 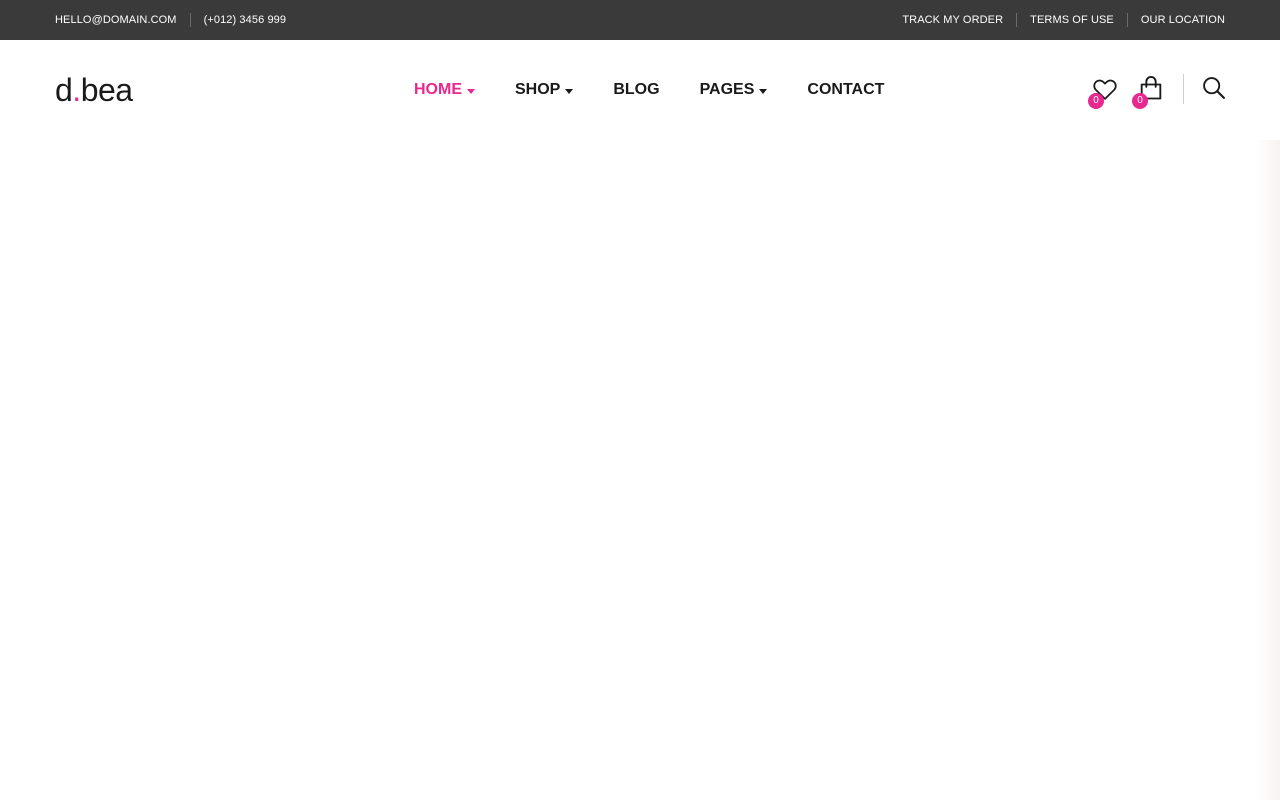 I want to click on our-location-link: OUR LOCATION, so click(x=1183, y=20).